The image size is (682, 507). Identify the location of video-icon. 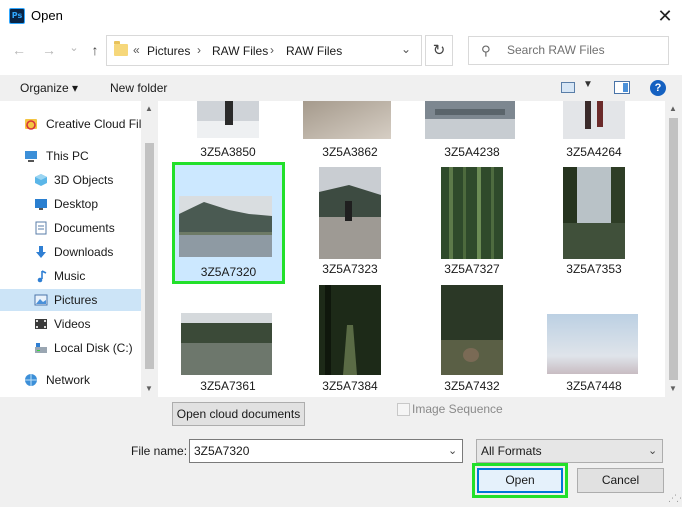
(41, 324).